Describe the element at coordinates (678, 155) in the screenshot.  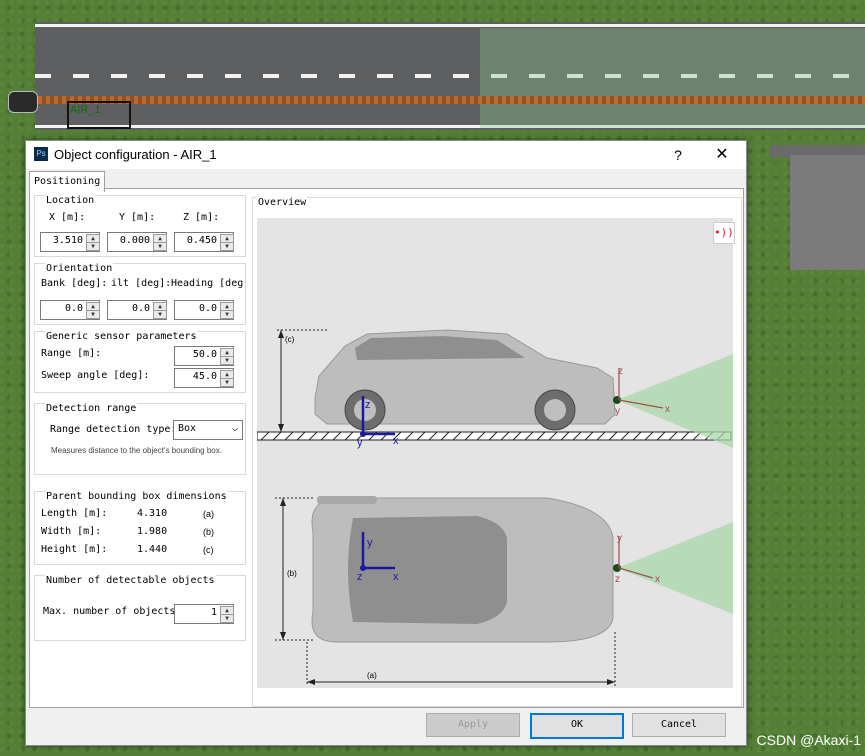
I see `help-button: ?` at that location.